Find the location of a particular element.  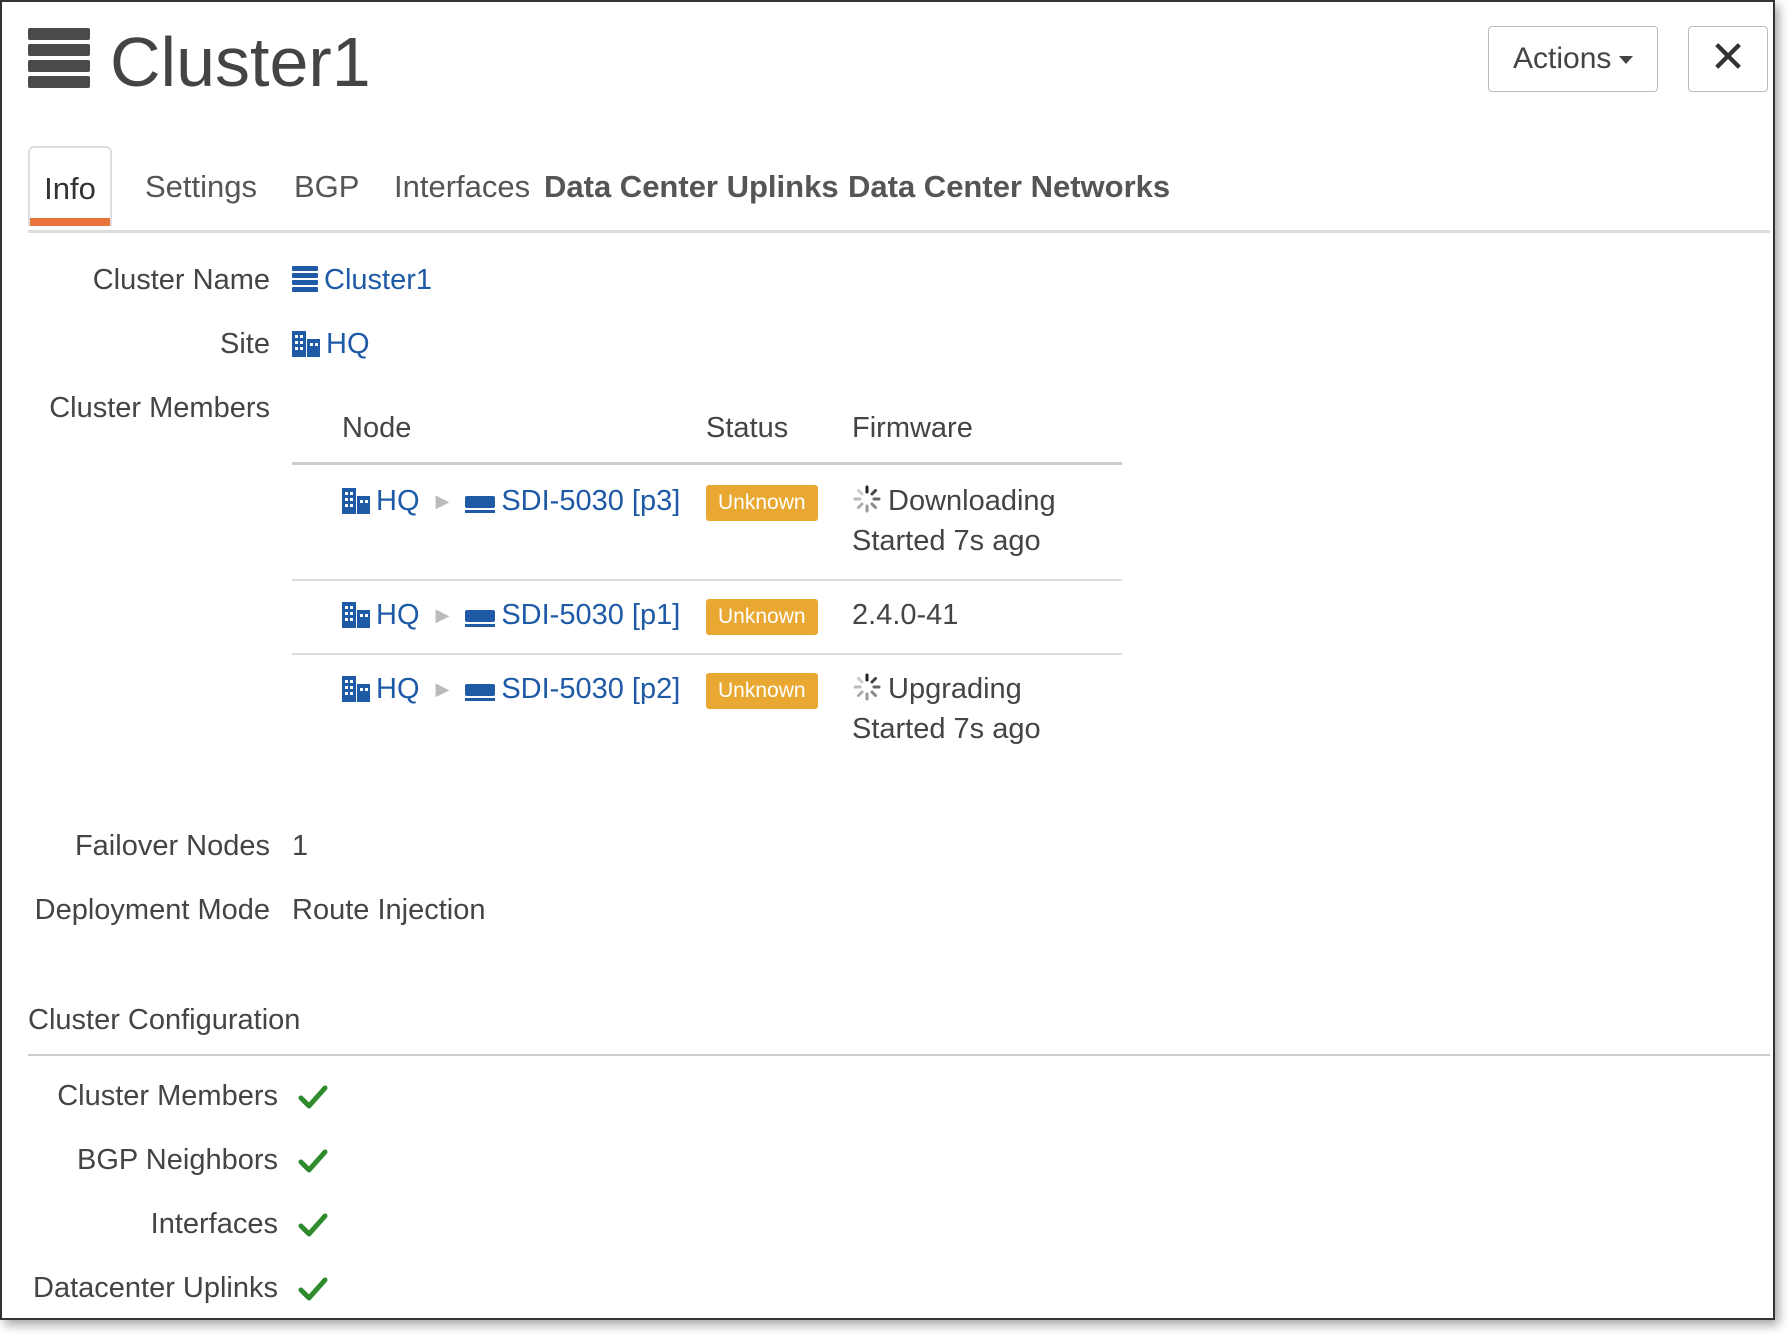

config-item-label: Cluster Members is located at coordinates (167, 1096).